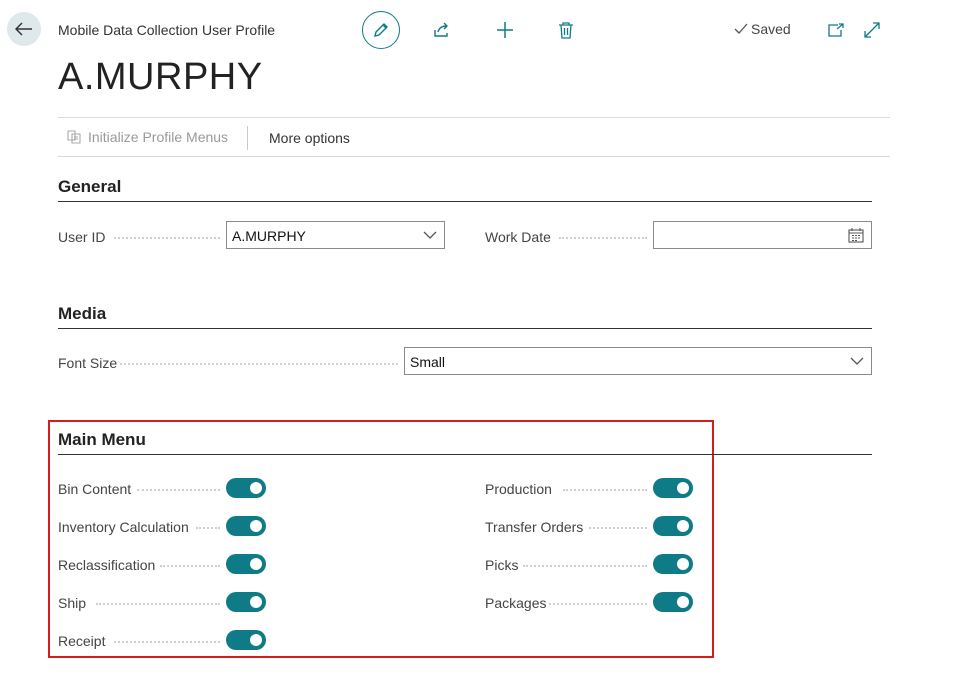 Image resolution: width=953 pixels, height=675 pixels. Describe the element at coordinates (246, 602) in the screenshot. I see `toggle-ship` at that location.